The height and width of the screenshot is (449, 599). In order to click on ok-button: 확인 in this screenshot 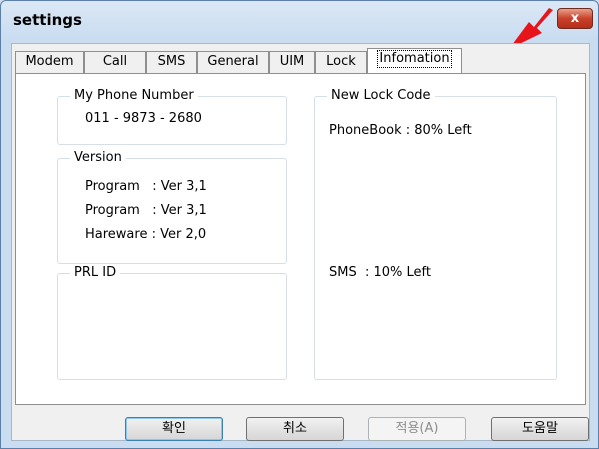, I will do `click(174, 429)`.